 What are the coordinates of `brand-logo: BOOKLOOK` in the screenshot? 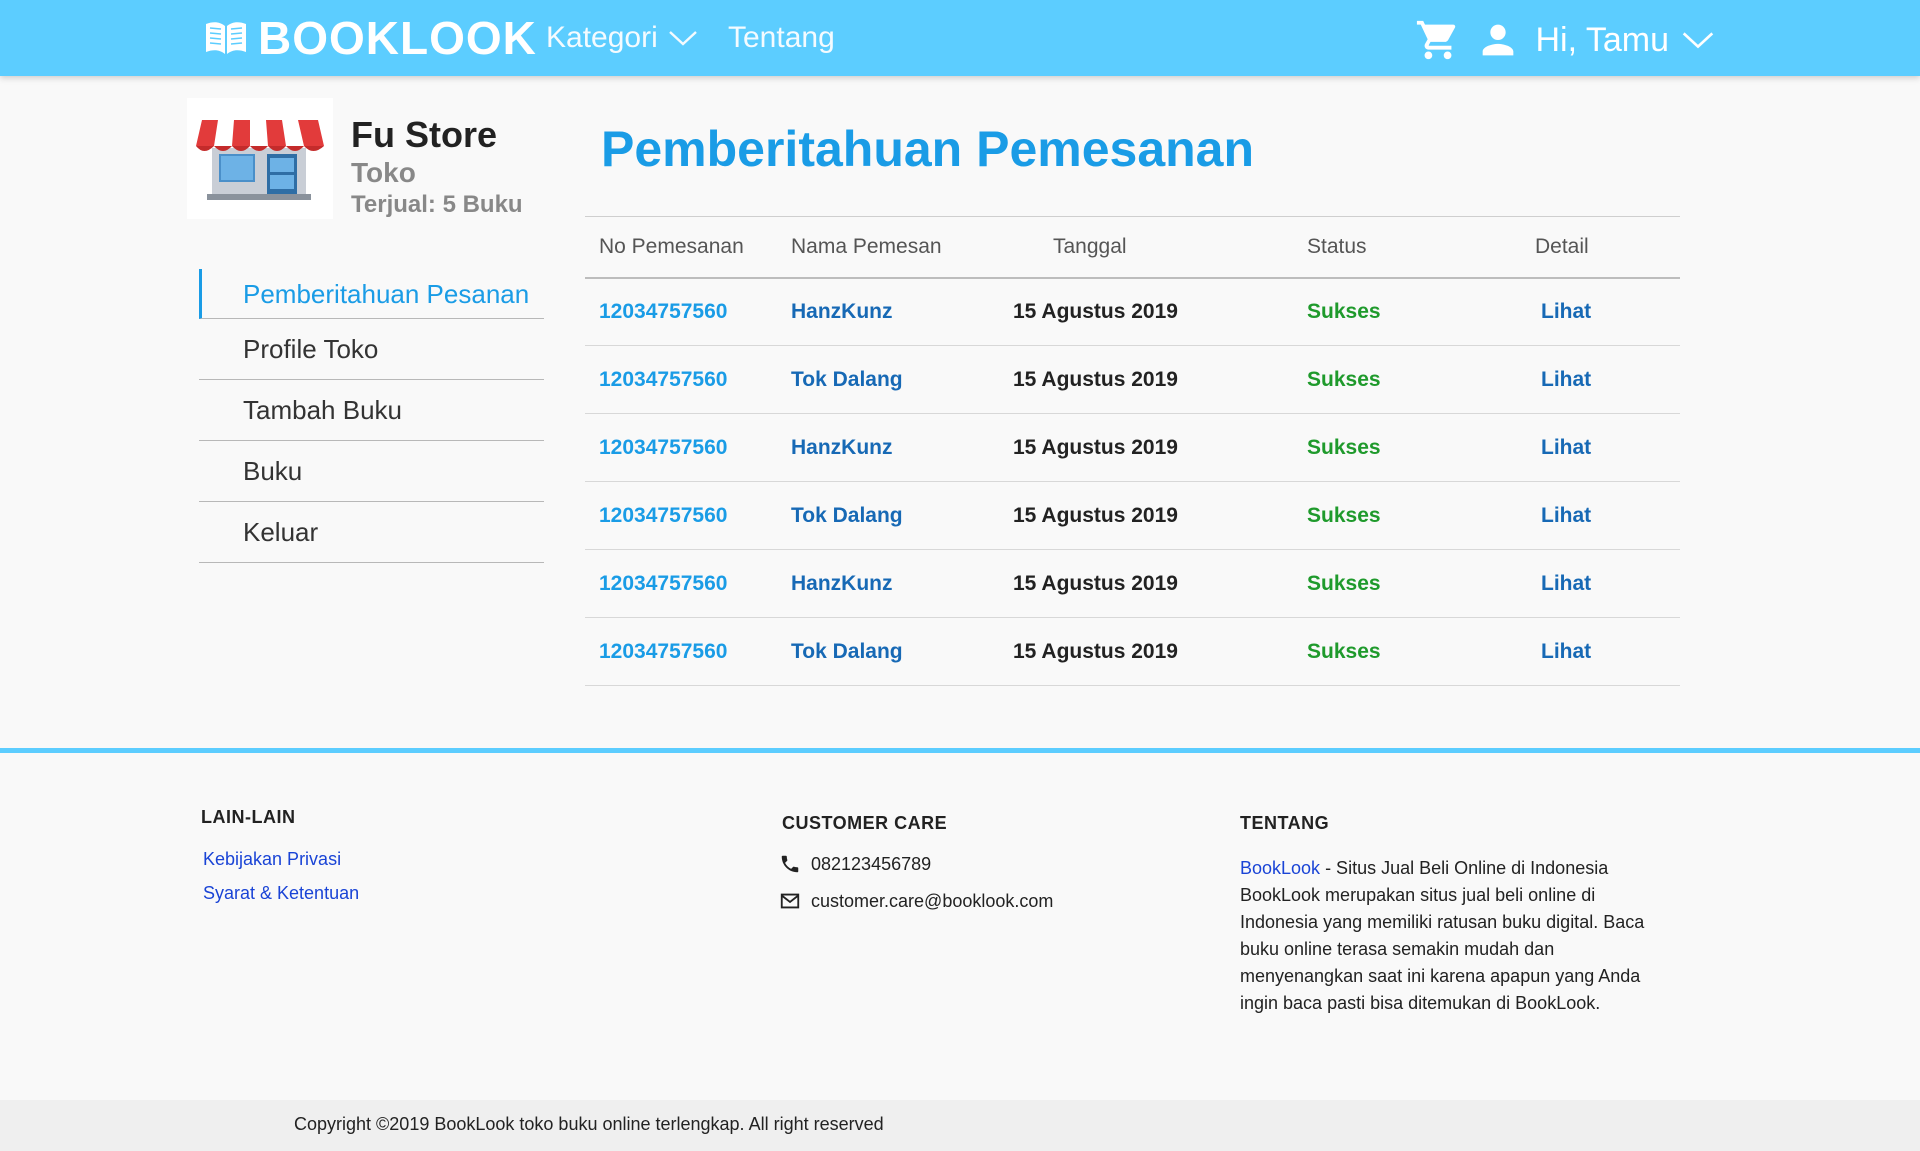 It's located at (370, 38).